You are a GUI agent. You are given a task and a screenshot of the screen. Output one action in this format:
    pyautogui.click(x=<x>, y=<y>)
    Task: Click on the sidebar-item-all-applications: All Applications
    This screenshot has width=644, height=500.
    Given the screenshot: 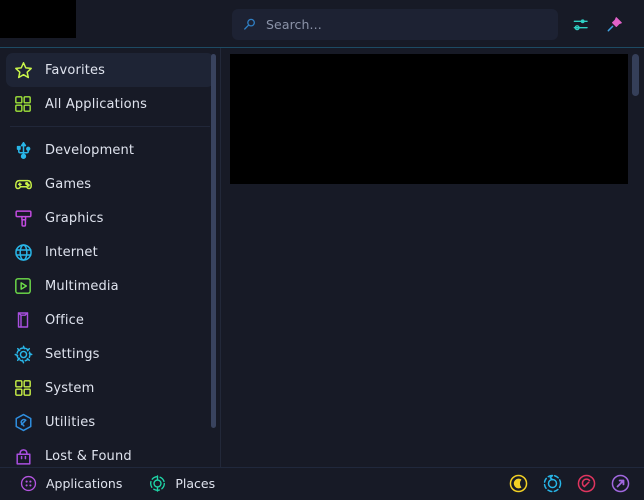 What is the action you would take?
    pyautogui.click(x=110, y=104)
    